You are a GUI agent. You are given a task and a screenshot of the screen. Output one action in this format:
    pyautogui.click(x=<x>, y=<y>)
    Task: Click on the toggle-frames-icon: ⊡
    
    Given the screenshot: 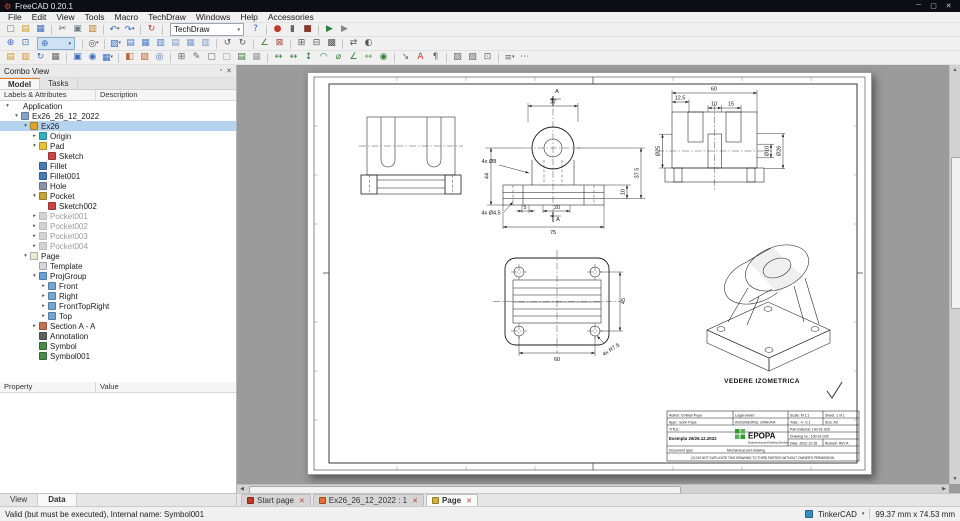 What is the action you would take?
    pyautogui.click(x=487, y=57)
    